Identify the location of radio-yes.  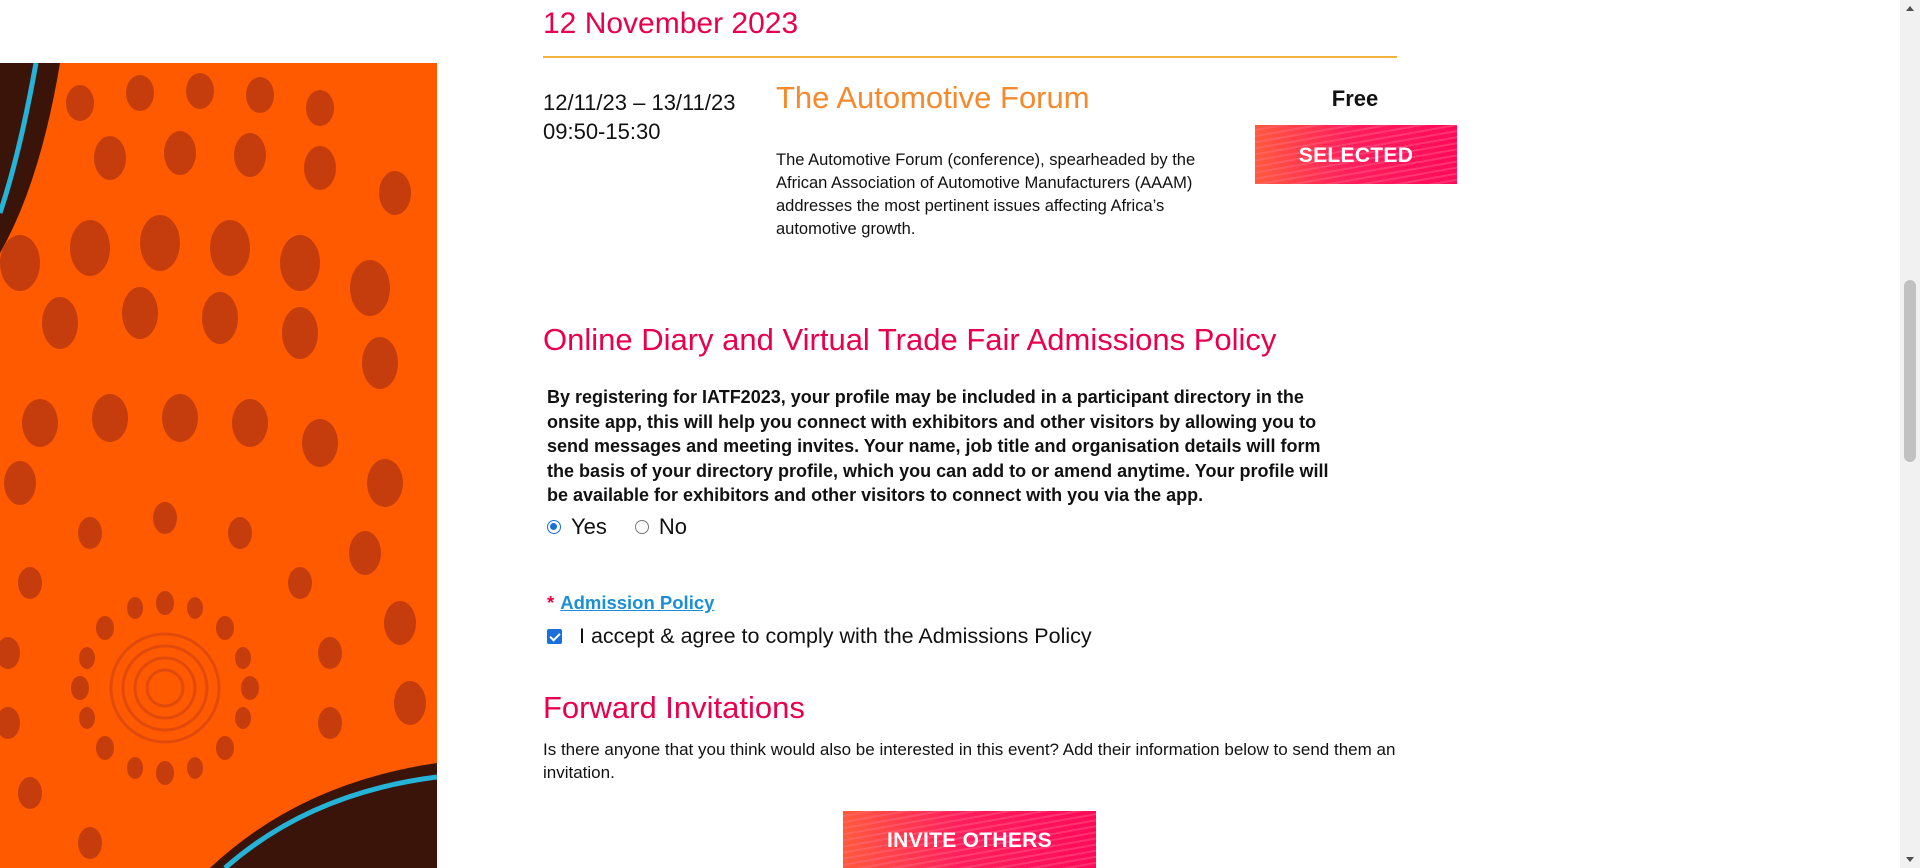
(554, 527).